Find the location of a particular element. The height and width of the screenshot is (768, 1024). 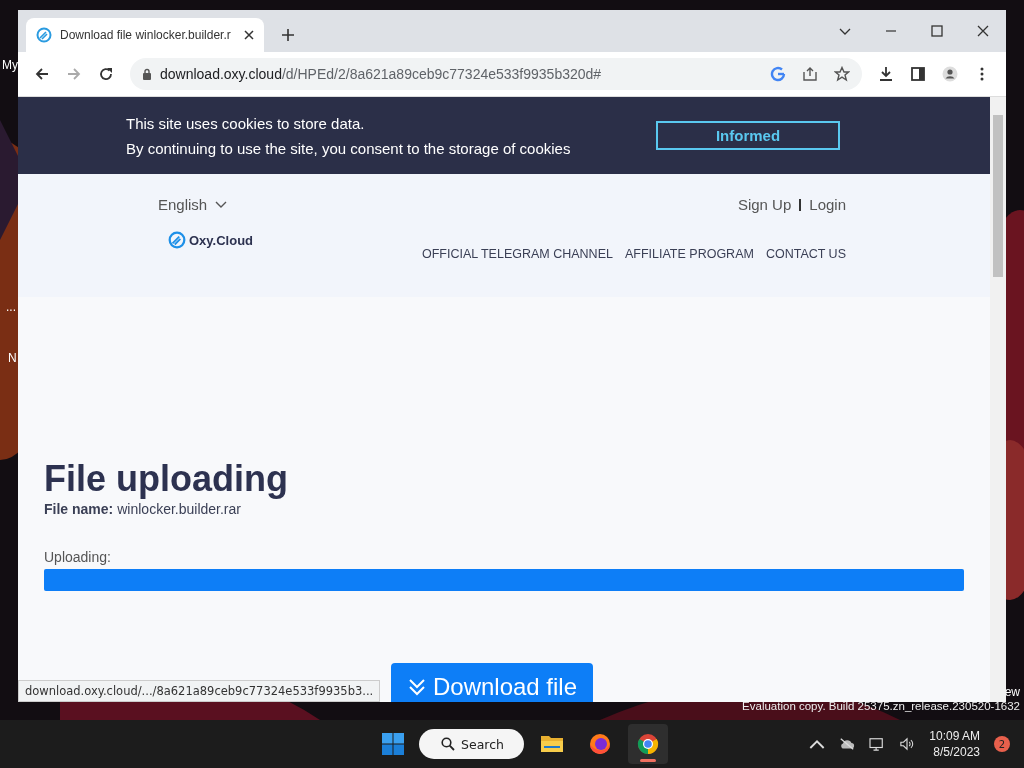

g-logo-icon is located at coordinates (778, 74).